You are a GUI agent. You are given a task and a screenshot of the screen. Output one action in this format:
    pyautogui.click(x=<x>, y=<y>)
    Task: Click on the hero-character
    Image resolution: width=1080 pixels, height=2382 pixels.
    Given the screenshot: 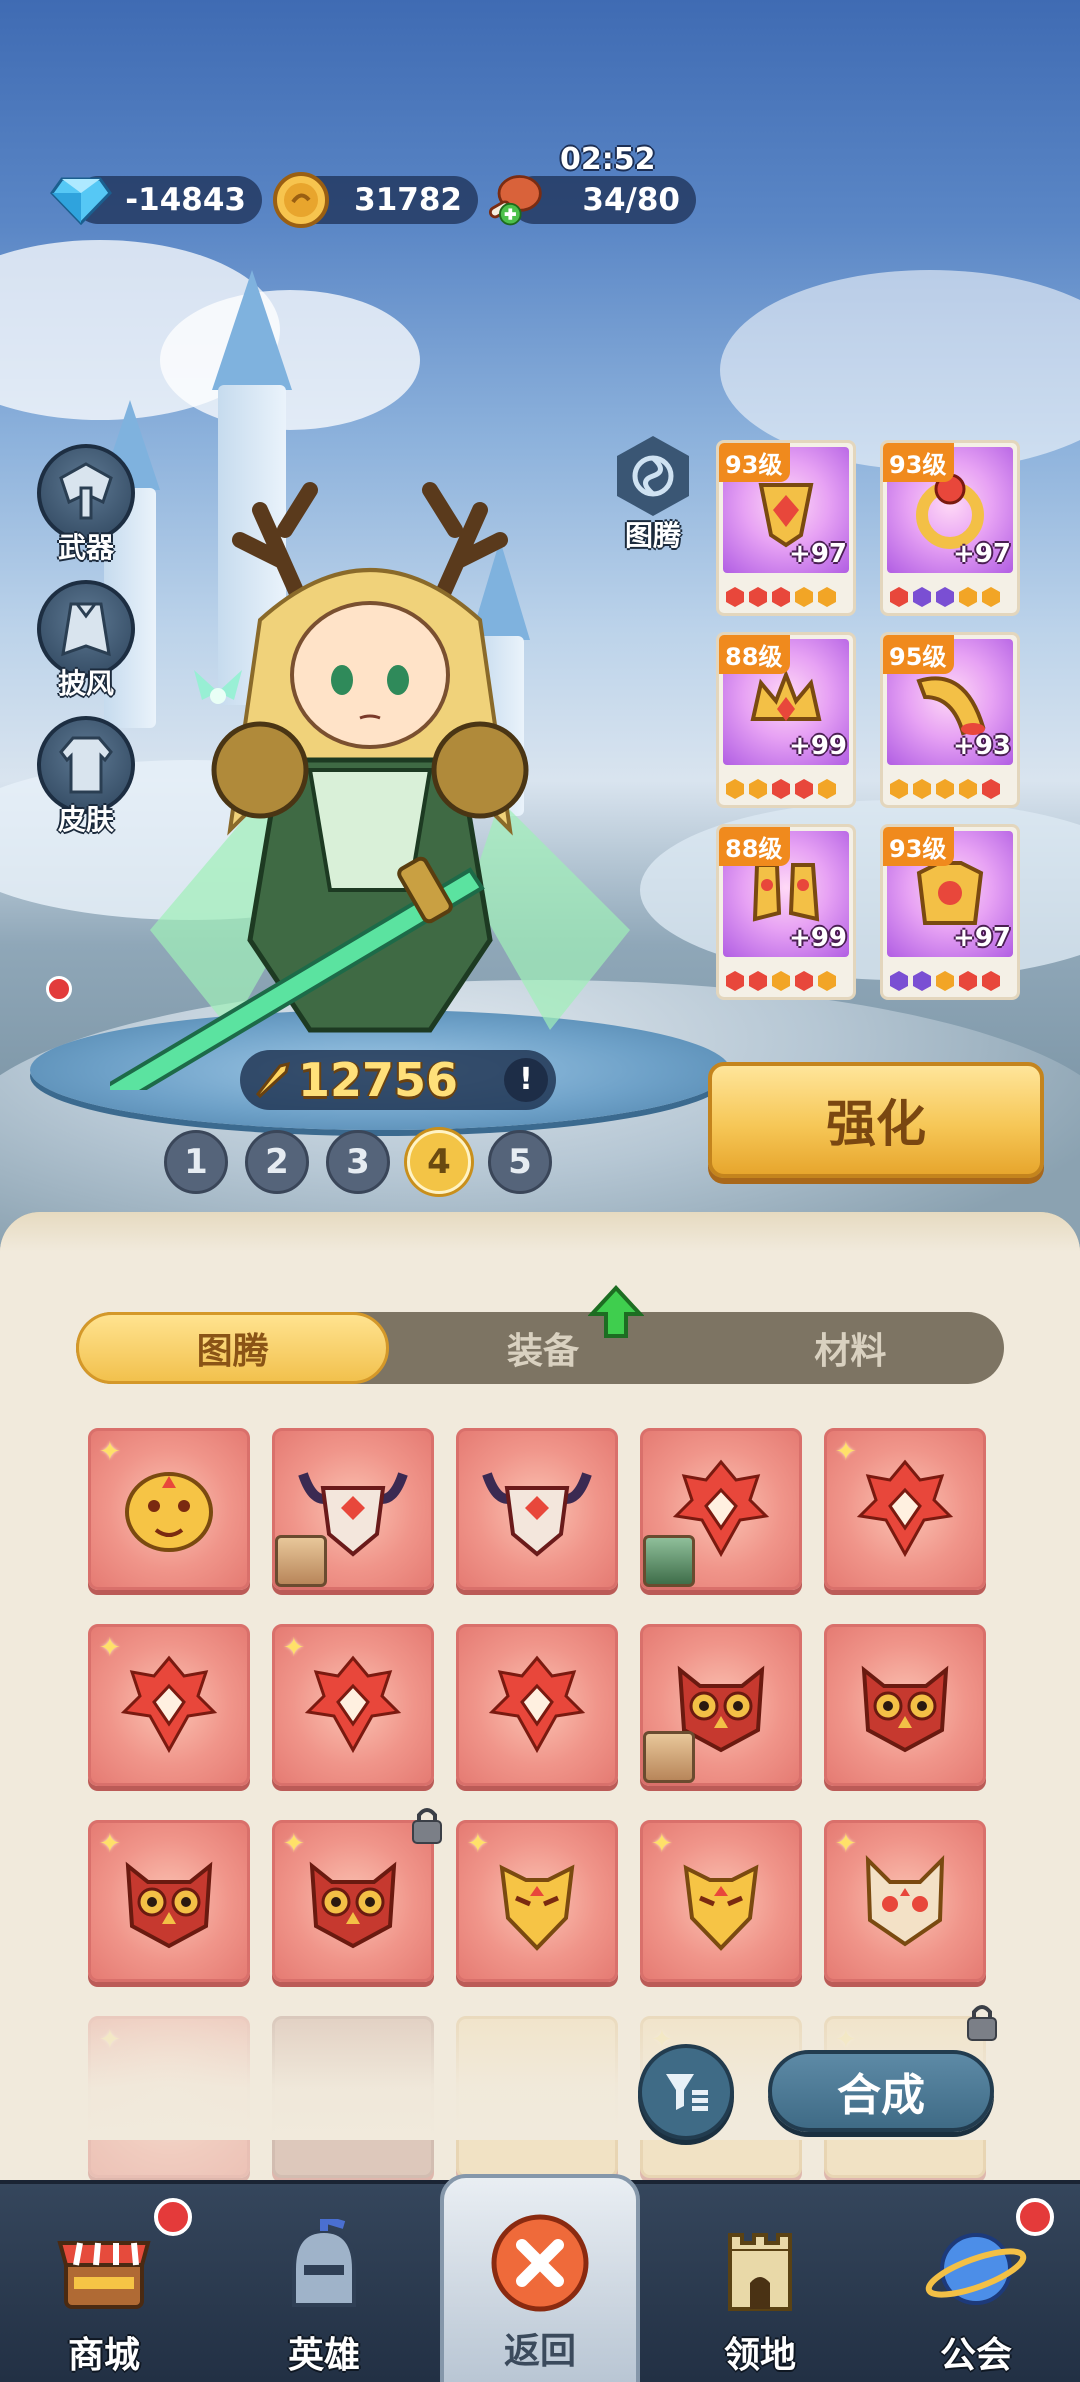 What is the action you would take?
    pyautogui.click(x=383, y=789)
    